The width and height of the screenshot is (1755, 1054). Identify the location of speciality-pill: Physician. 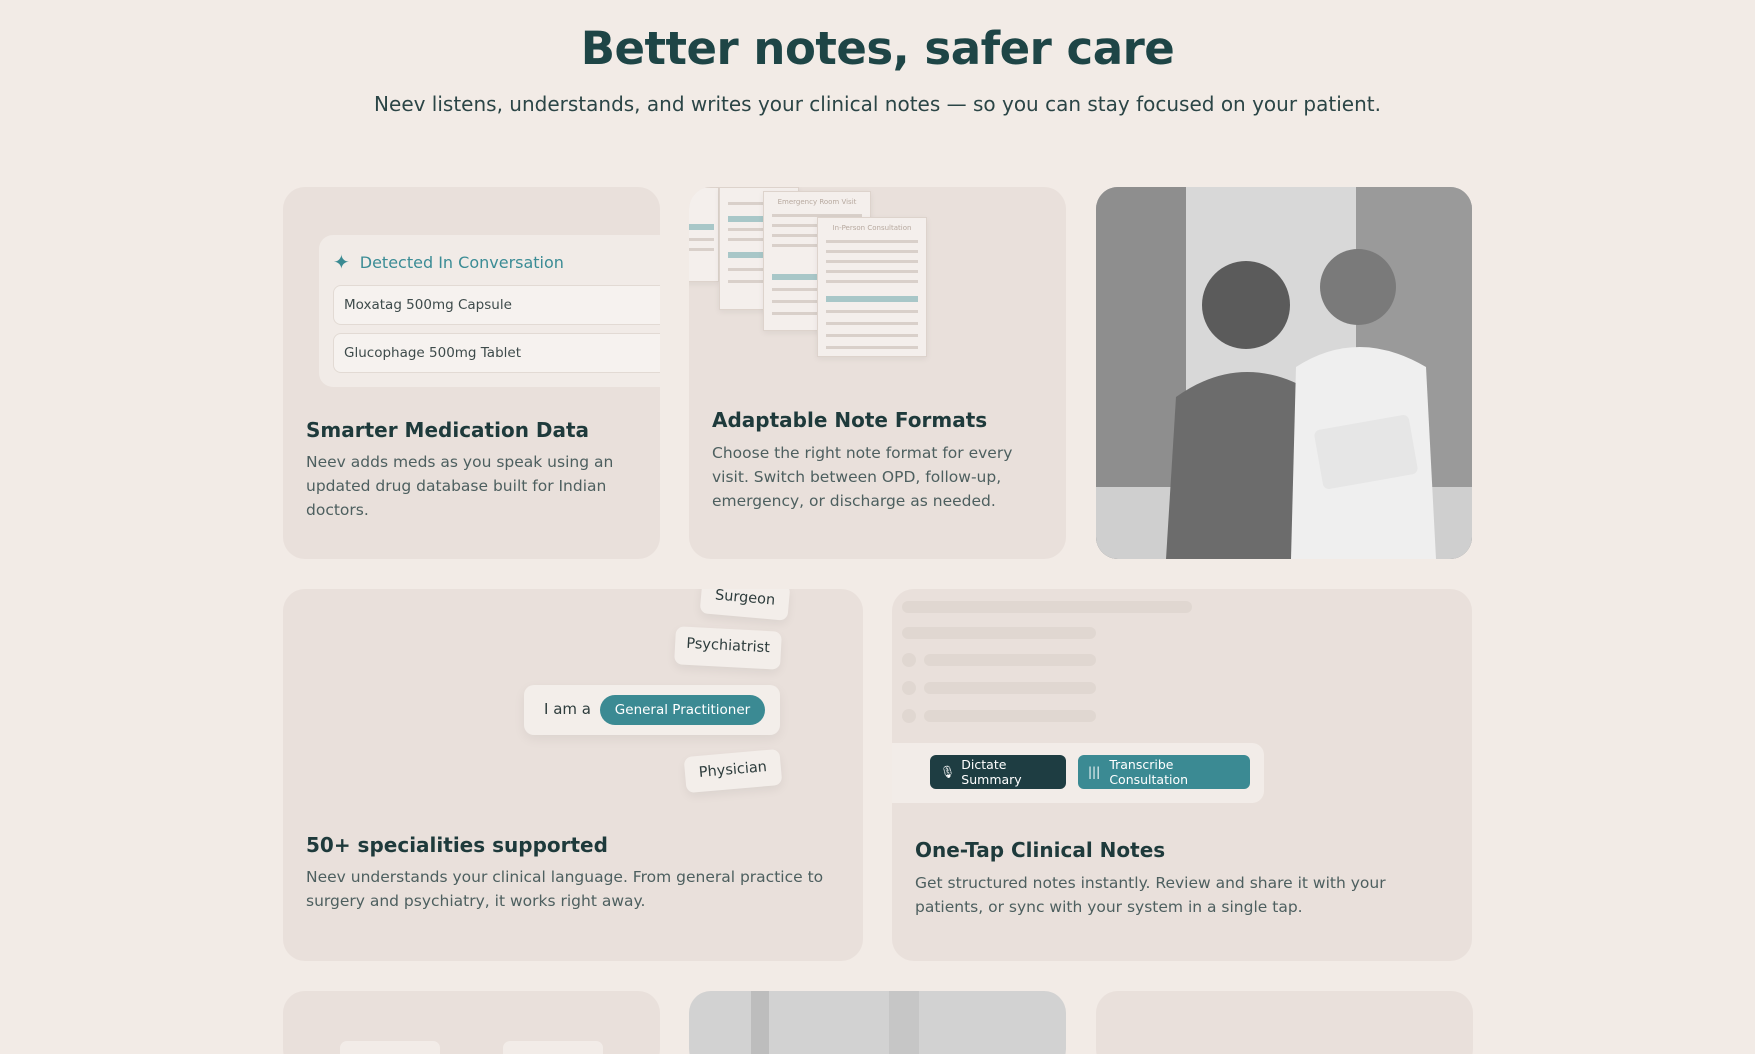
(733, 771).